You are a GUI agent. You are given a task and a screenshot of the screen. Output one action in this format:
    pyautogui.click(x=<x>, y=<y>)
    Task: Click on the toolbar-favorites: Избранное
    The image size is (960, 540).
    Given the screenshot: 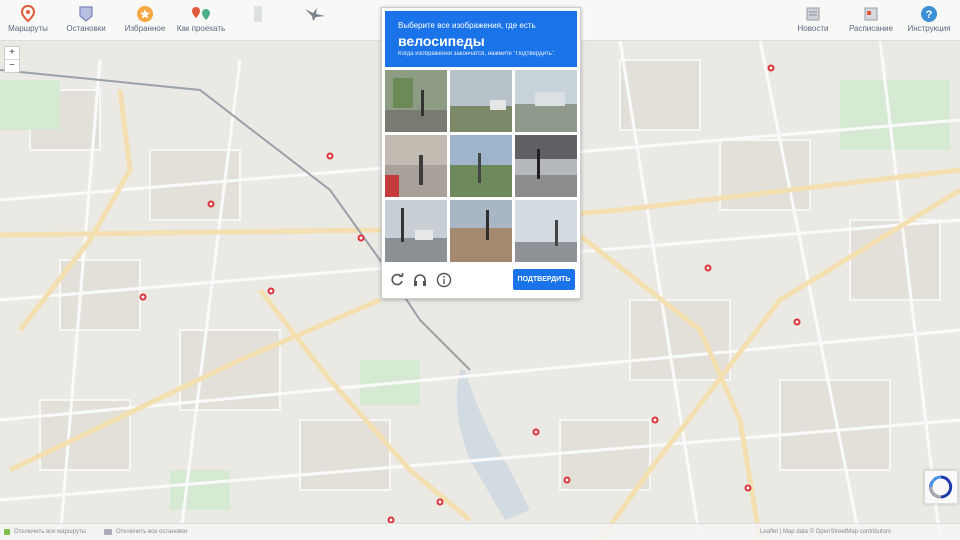 What is the action you would take?
    pyautogui.click(x=145, y=21)
    